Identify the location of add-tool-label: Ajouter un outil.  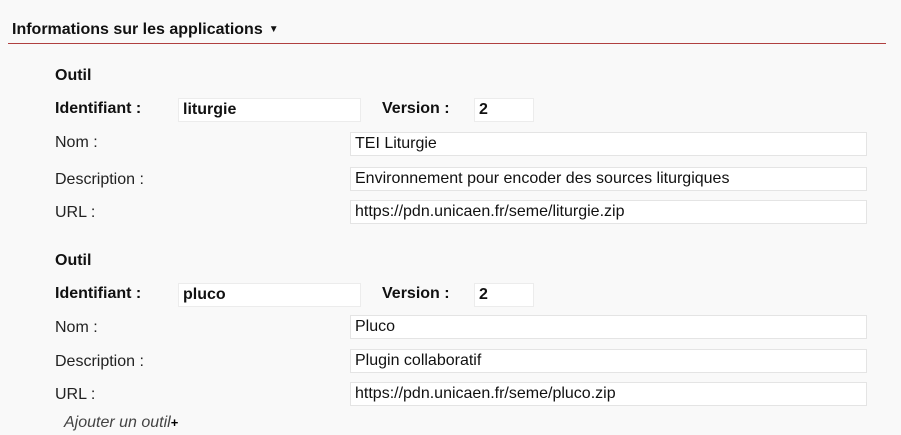
(117, 422).